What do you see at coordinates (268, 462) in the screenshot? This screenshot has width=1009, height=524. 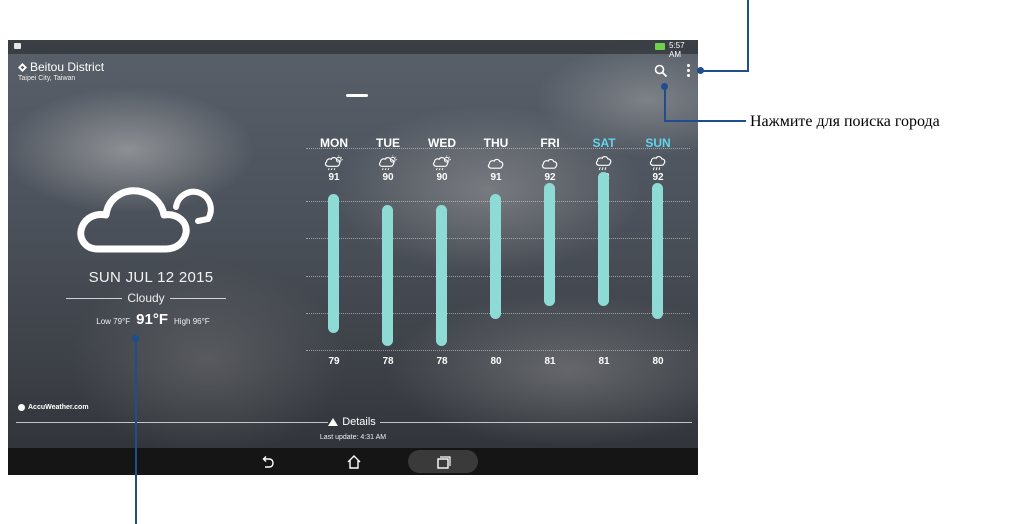 I see `back-icon` at bounding box center [268, 462].